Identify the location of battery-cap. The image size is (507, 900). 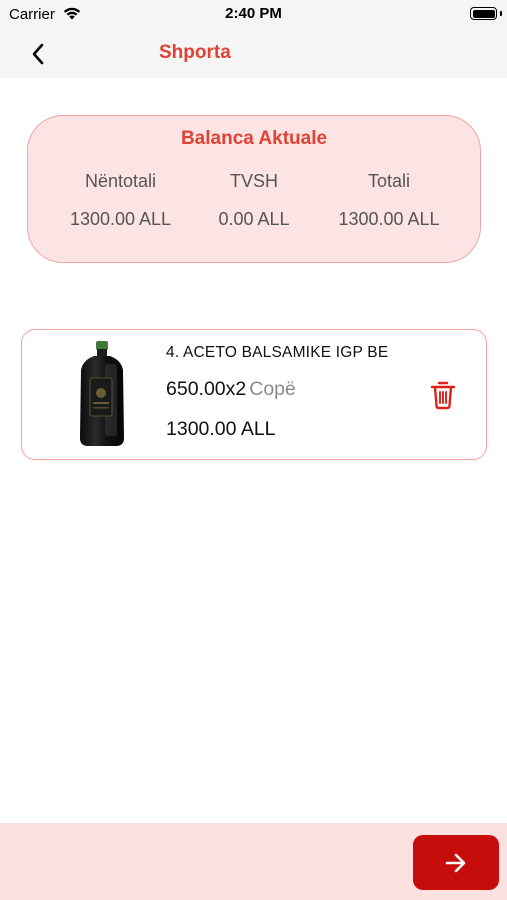
(501, 13).